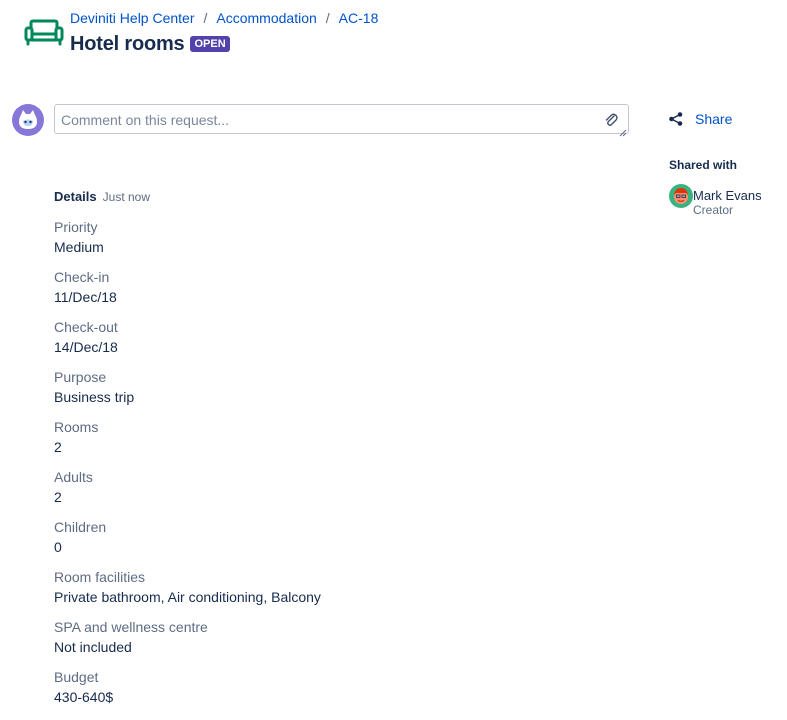  What do you see at coordinates (86, 327) in the screenshot?
I see `field-label: Check-out` at bounding box center [86, 327].